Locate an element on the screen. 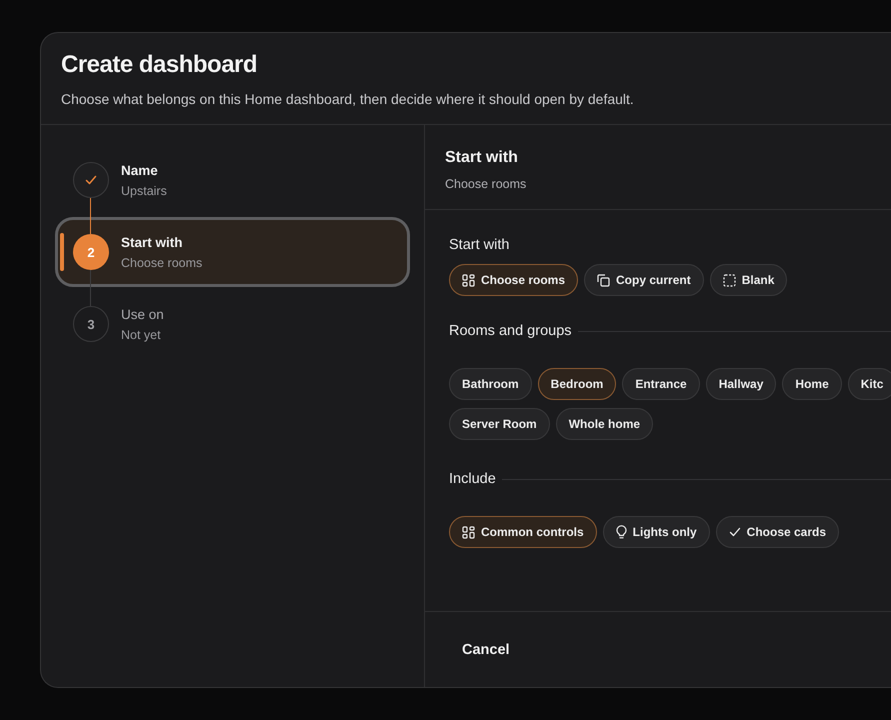  option-chip: Copy current is located at coordinates (644, 280).